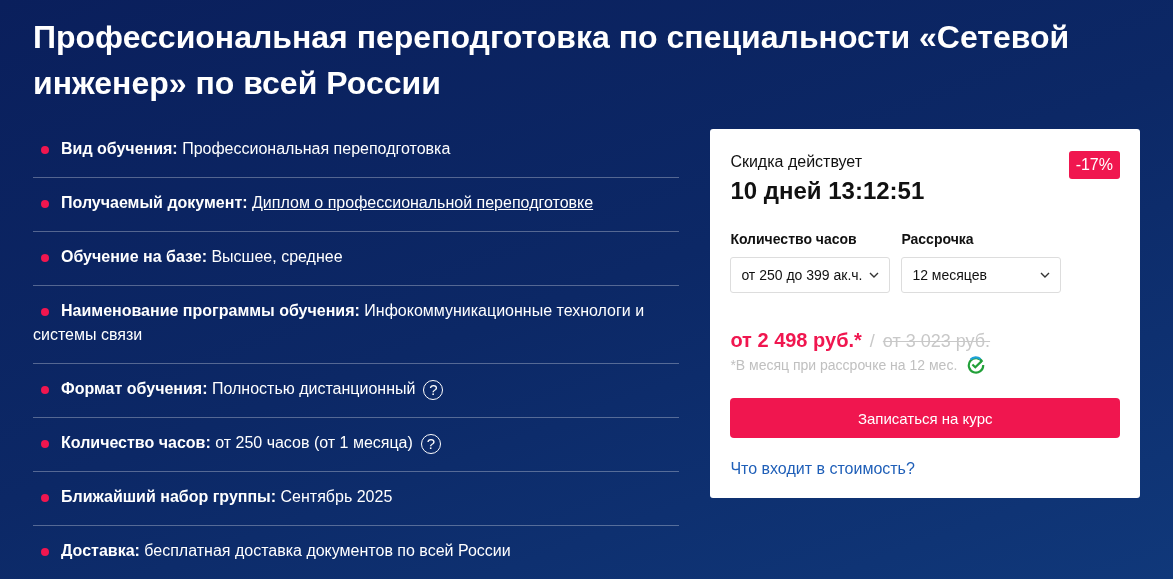 The height and width of the screenshot is (579, 1173). What do you see at coordinates (356, 497) in the screenshot?
I see `feature-text: Ближайший набор группы: Сентябрь 2025` at bounding box center [356, 497].